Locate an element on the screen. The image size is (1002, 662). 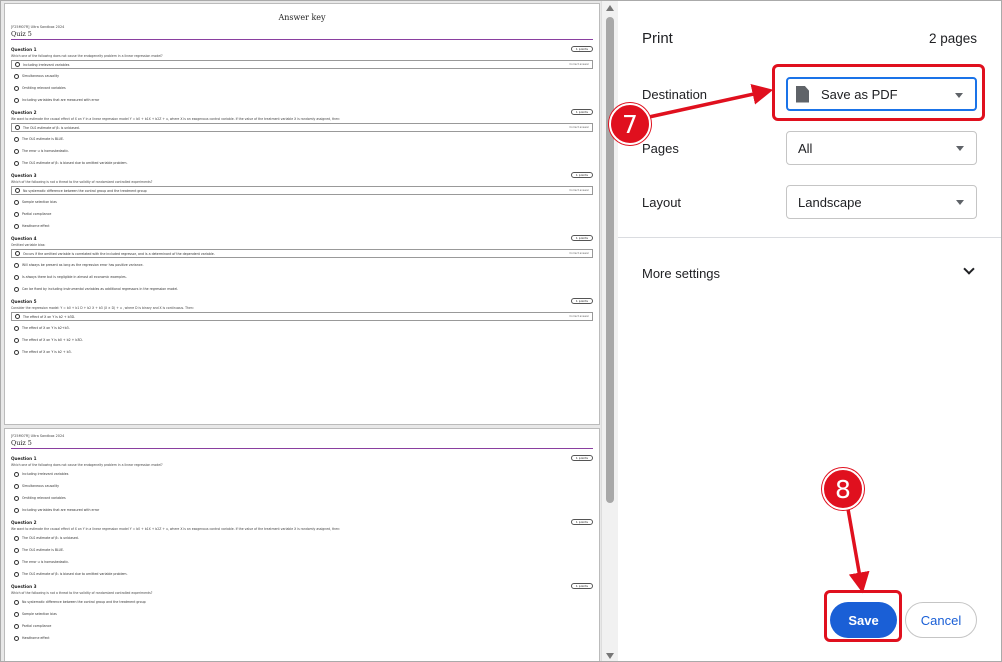
chevron-down-icon is located at coordinates (969, 269).